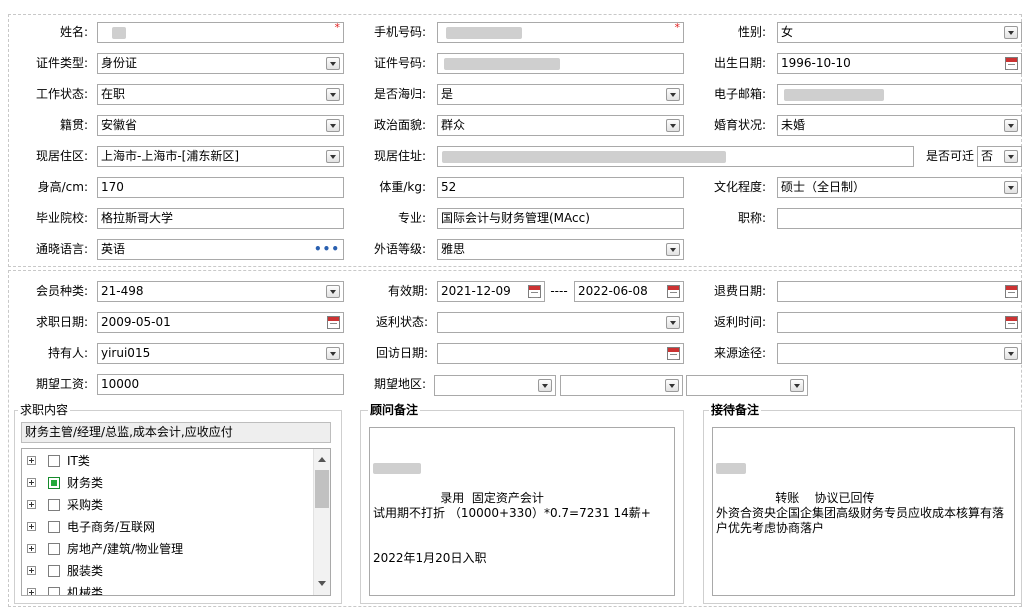 The image size is (1028, 611). Describe the element at coordinates (675, 156) in the screenshot. I see `address-field` at that location.